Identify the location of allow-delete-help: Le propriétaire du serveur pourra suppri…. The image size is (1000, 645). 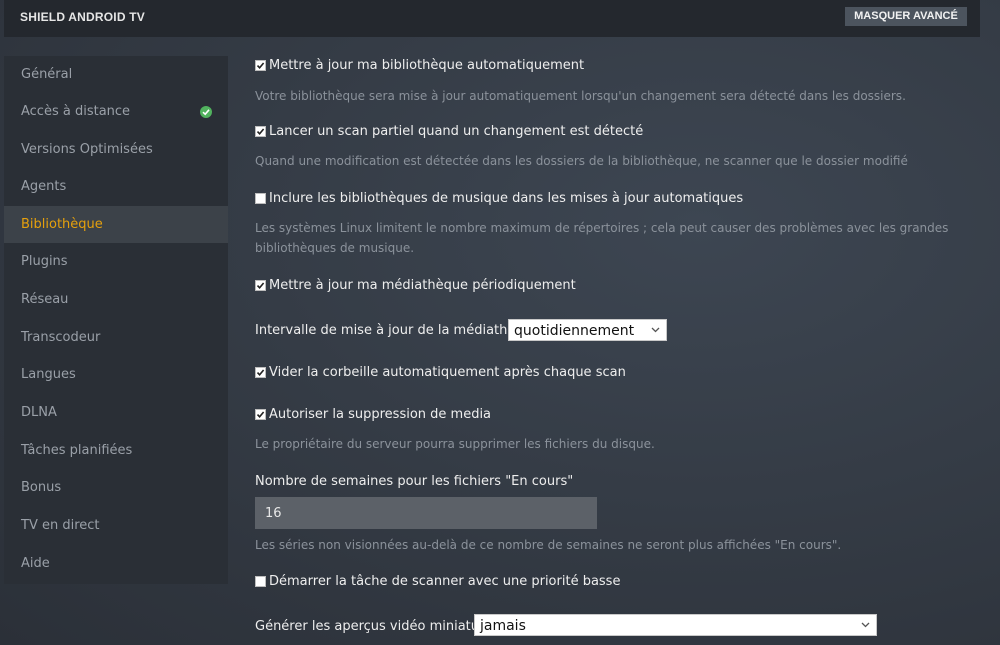
(455, 444).